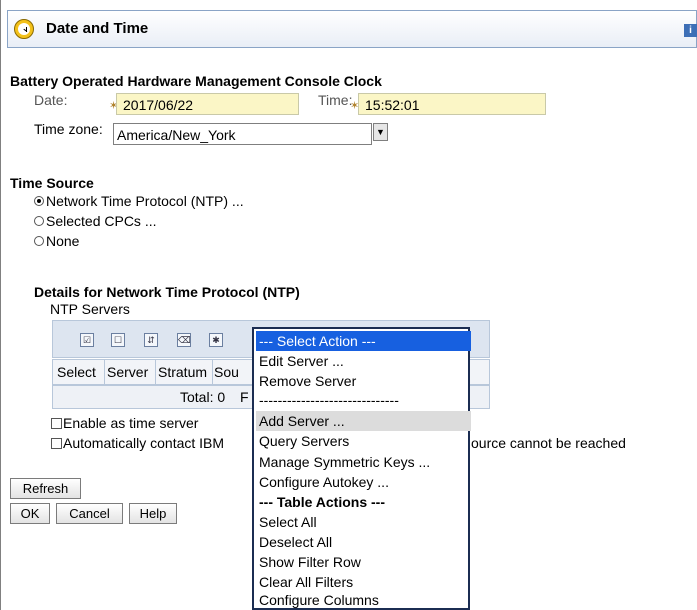  What do you see at coordinates (216, 340) in the screenshot?
I see `configure-columns-icon: ✱` at bounding box center [216, 340].